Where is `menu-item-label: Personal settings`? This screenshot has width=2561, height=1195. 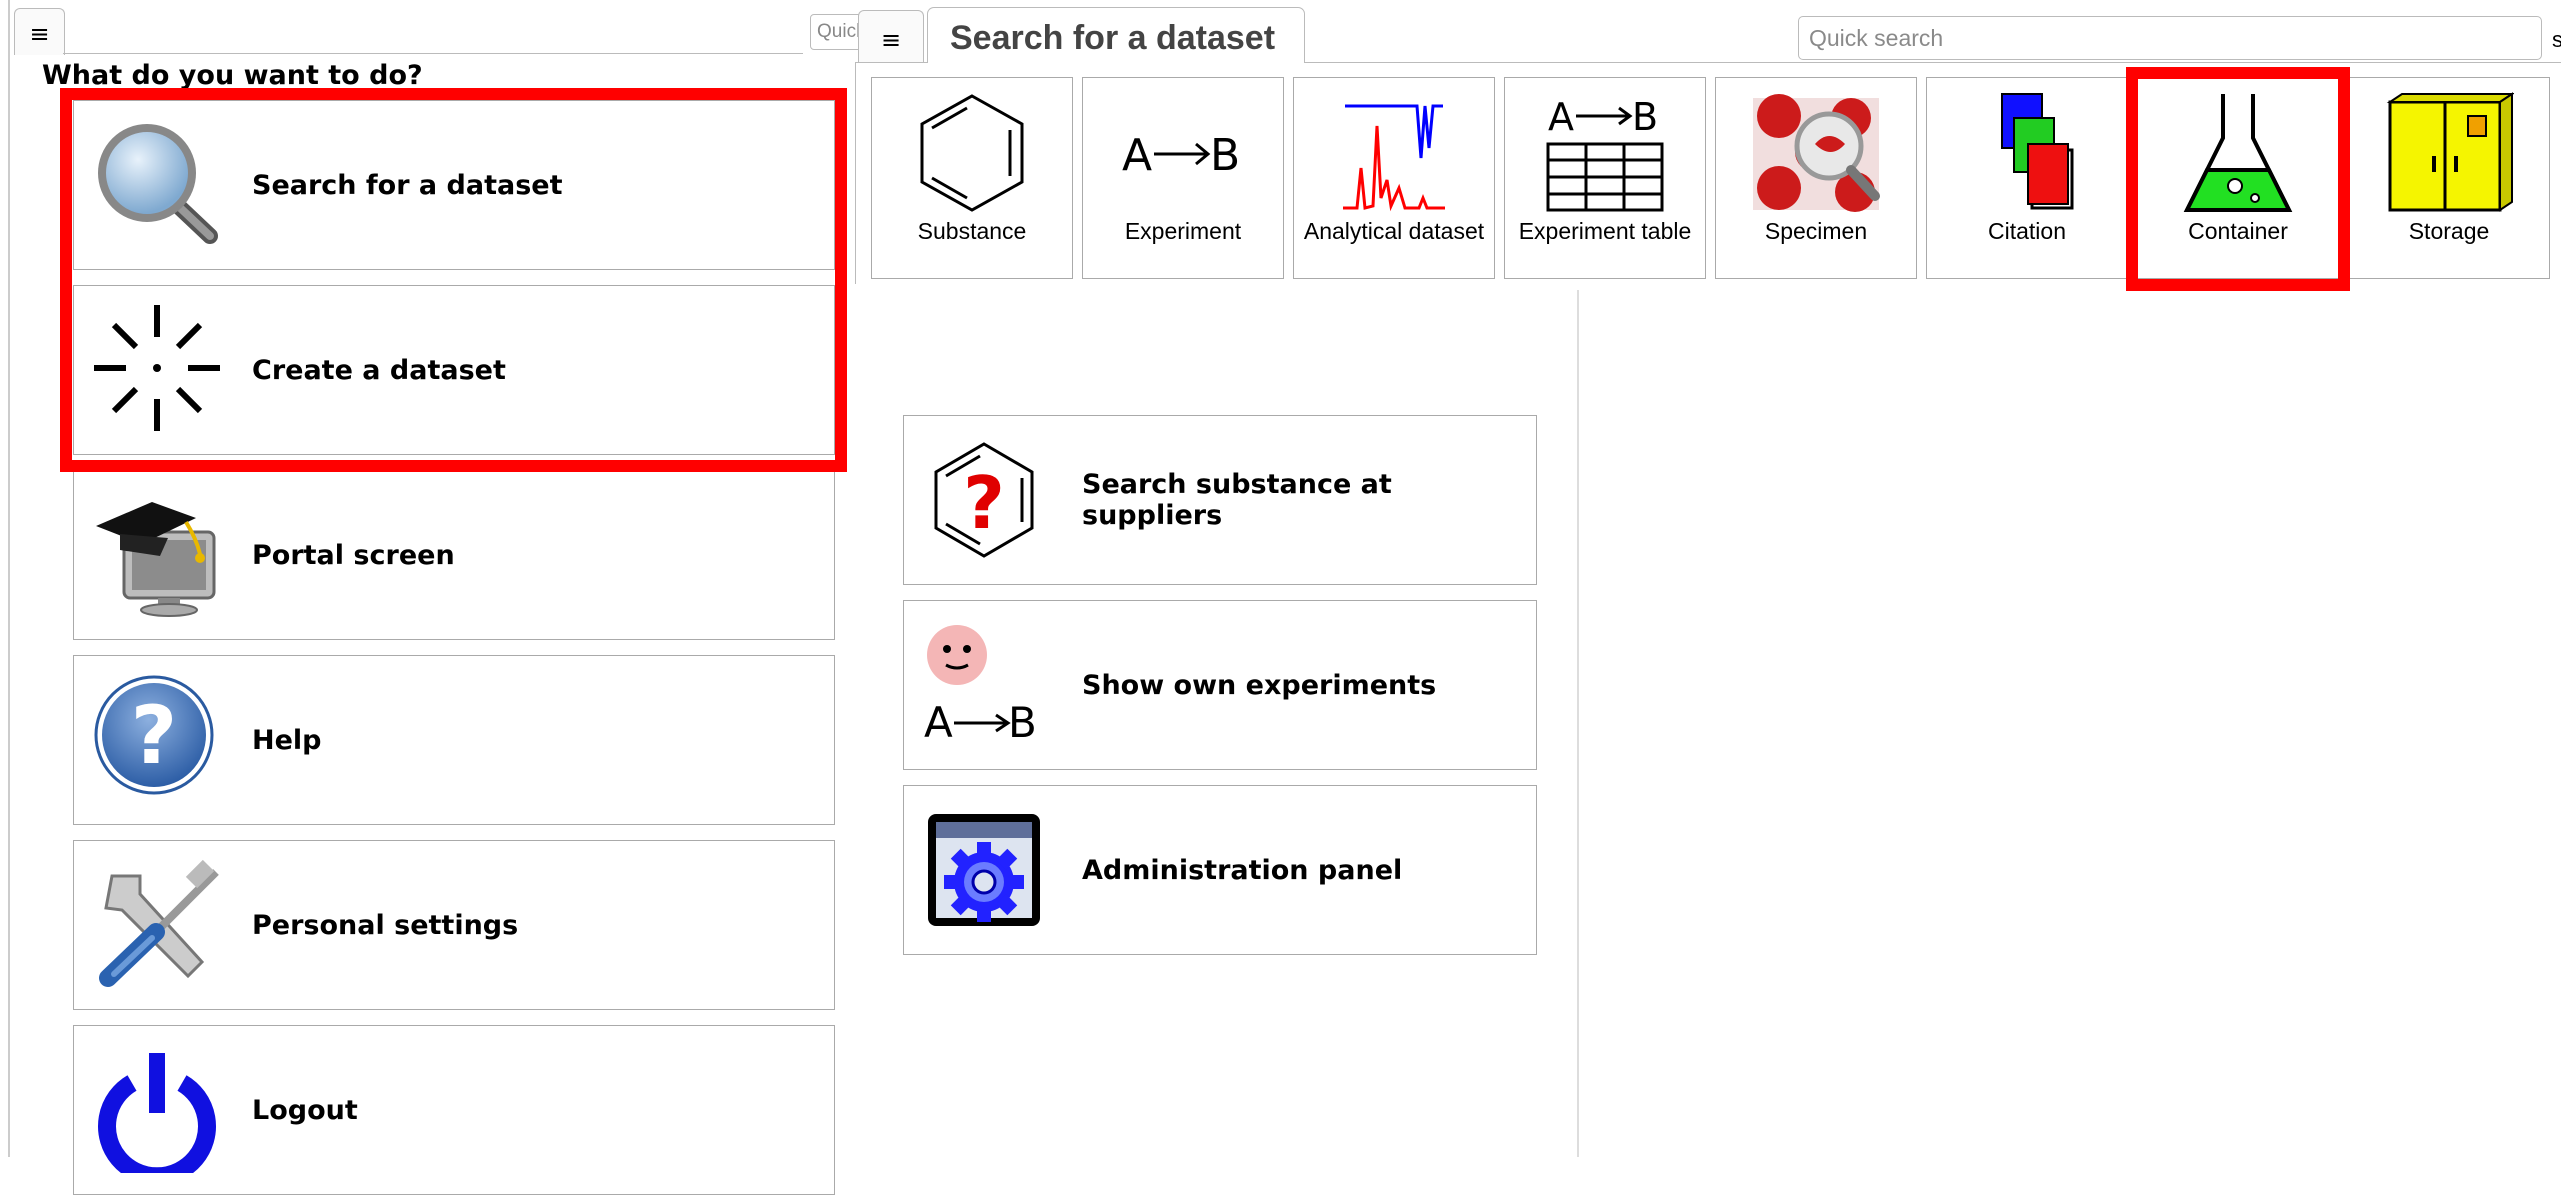 menu-item-label: Personal settings is located at coordinates (385, 925).